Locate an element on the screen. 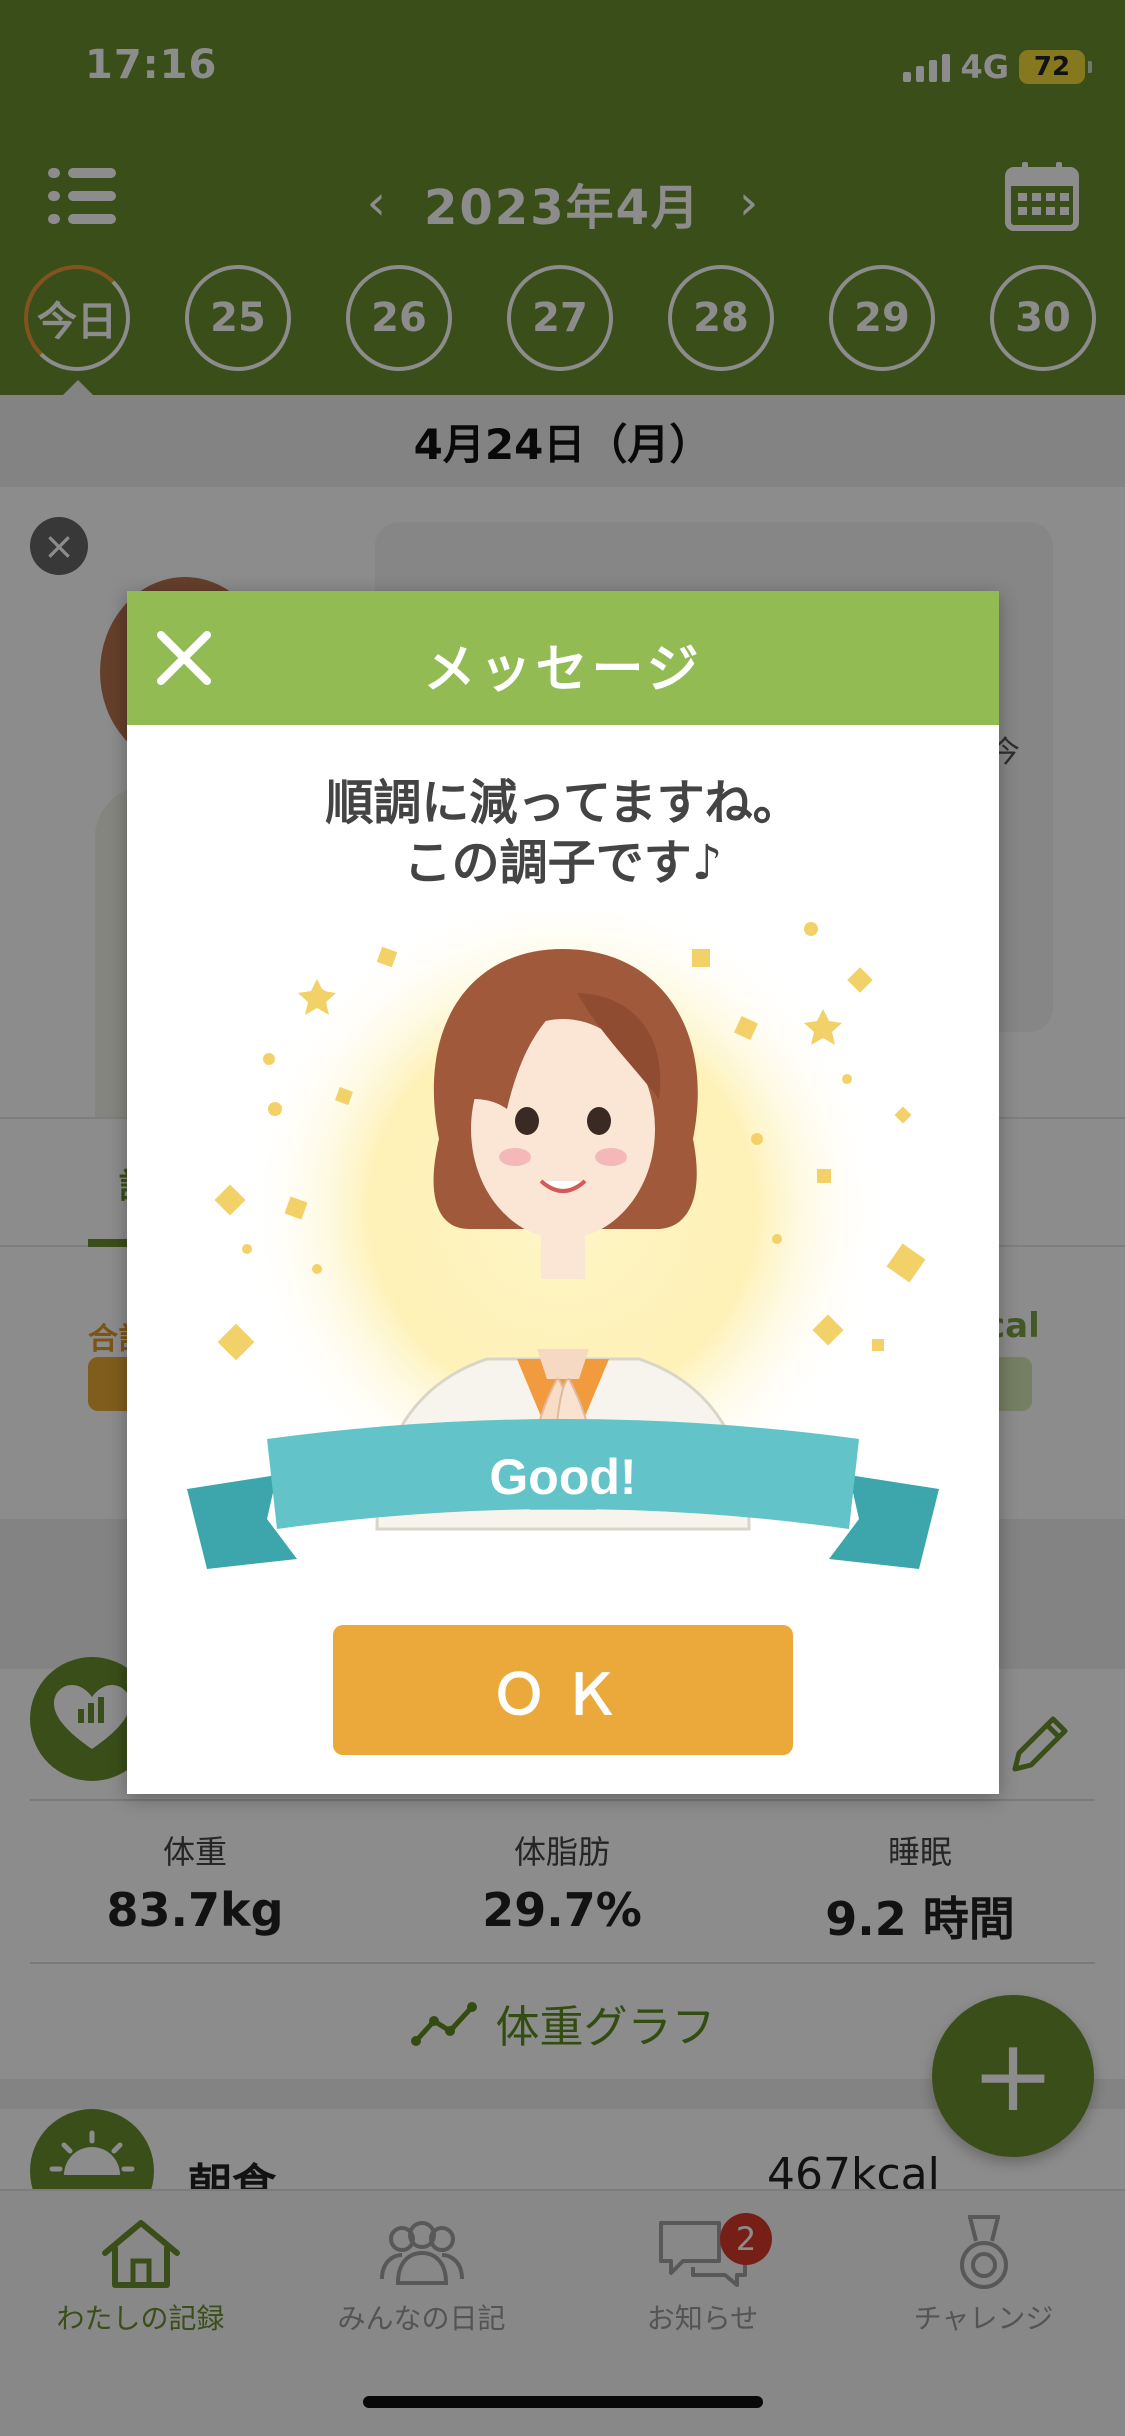 This screenshot has height=2436, width=1125. banner-good-text: Good! is located at coordinates (562, 1477).